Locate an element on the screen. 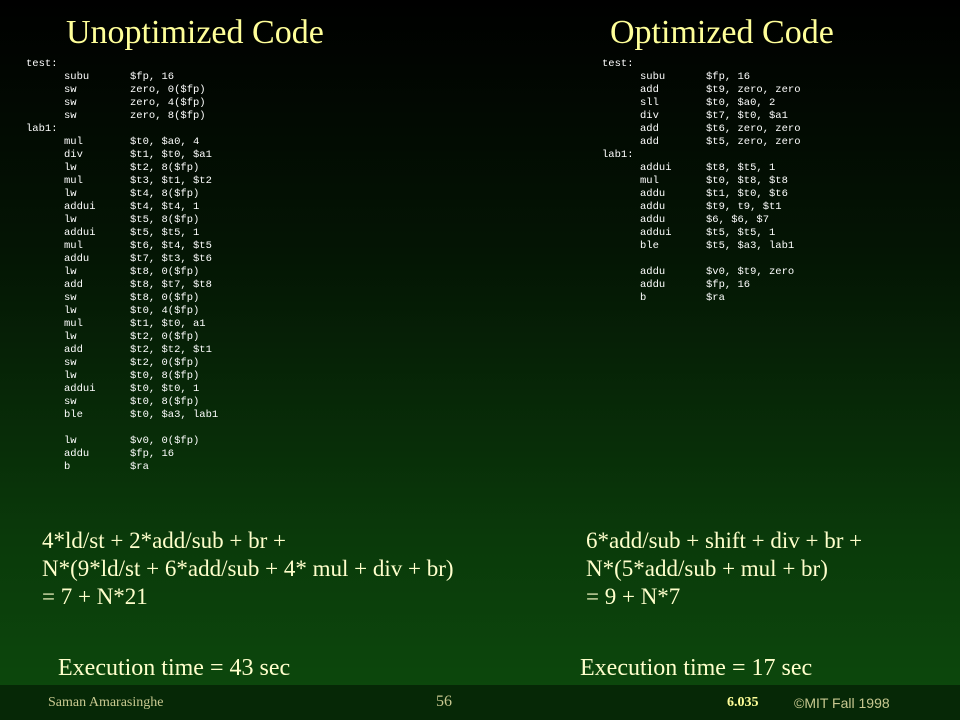 The image size is (960, 720). code-operands: $t6, $t4, $t5 is located at coordinates (171, 246).